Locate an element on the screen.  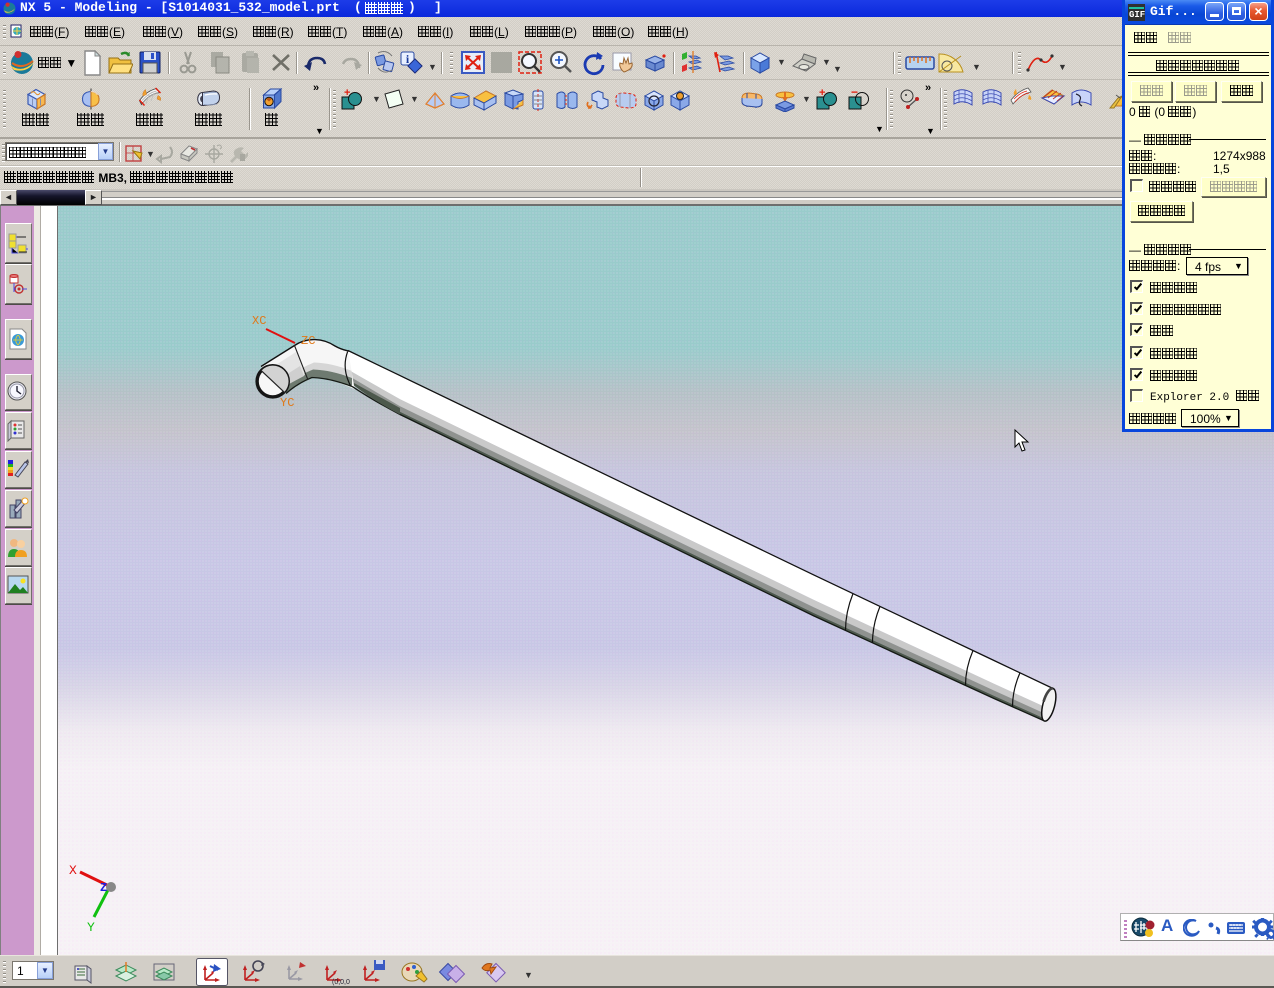
svg-text: ZC is located at coordinates (308, 341).